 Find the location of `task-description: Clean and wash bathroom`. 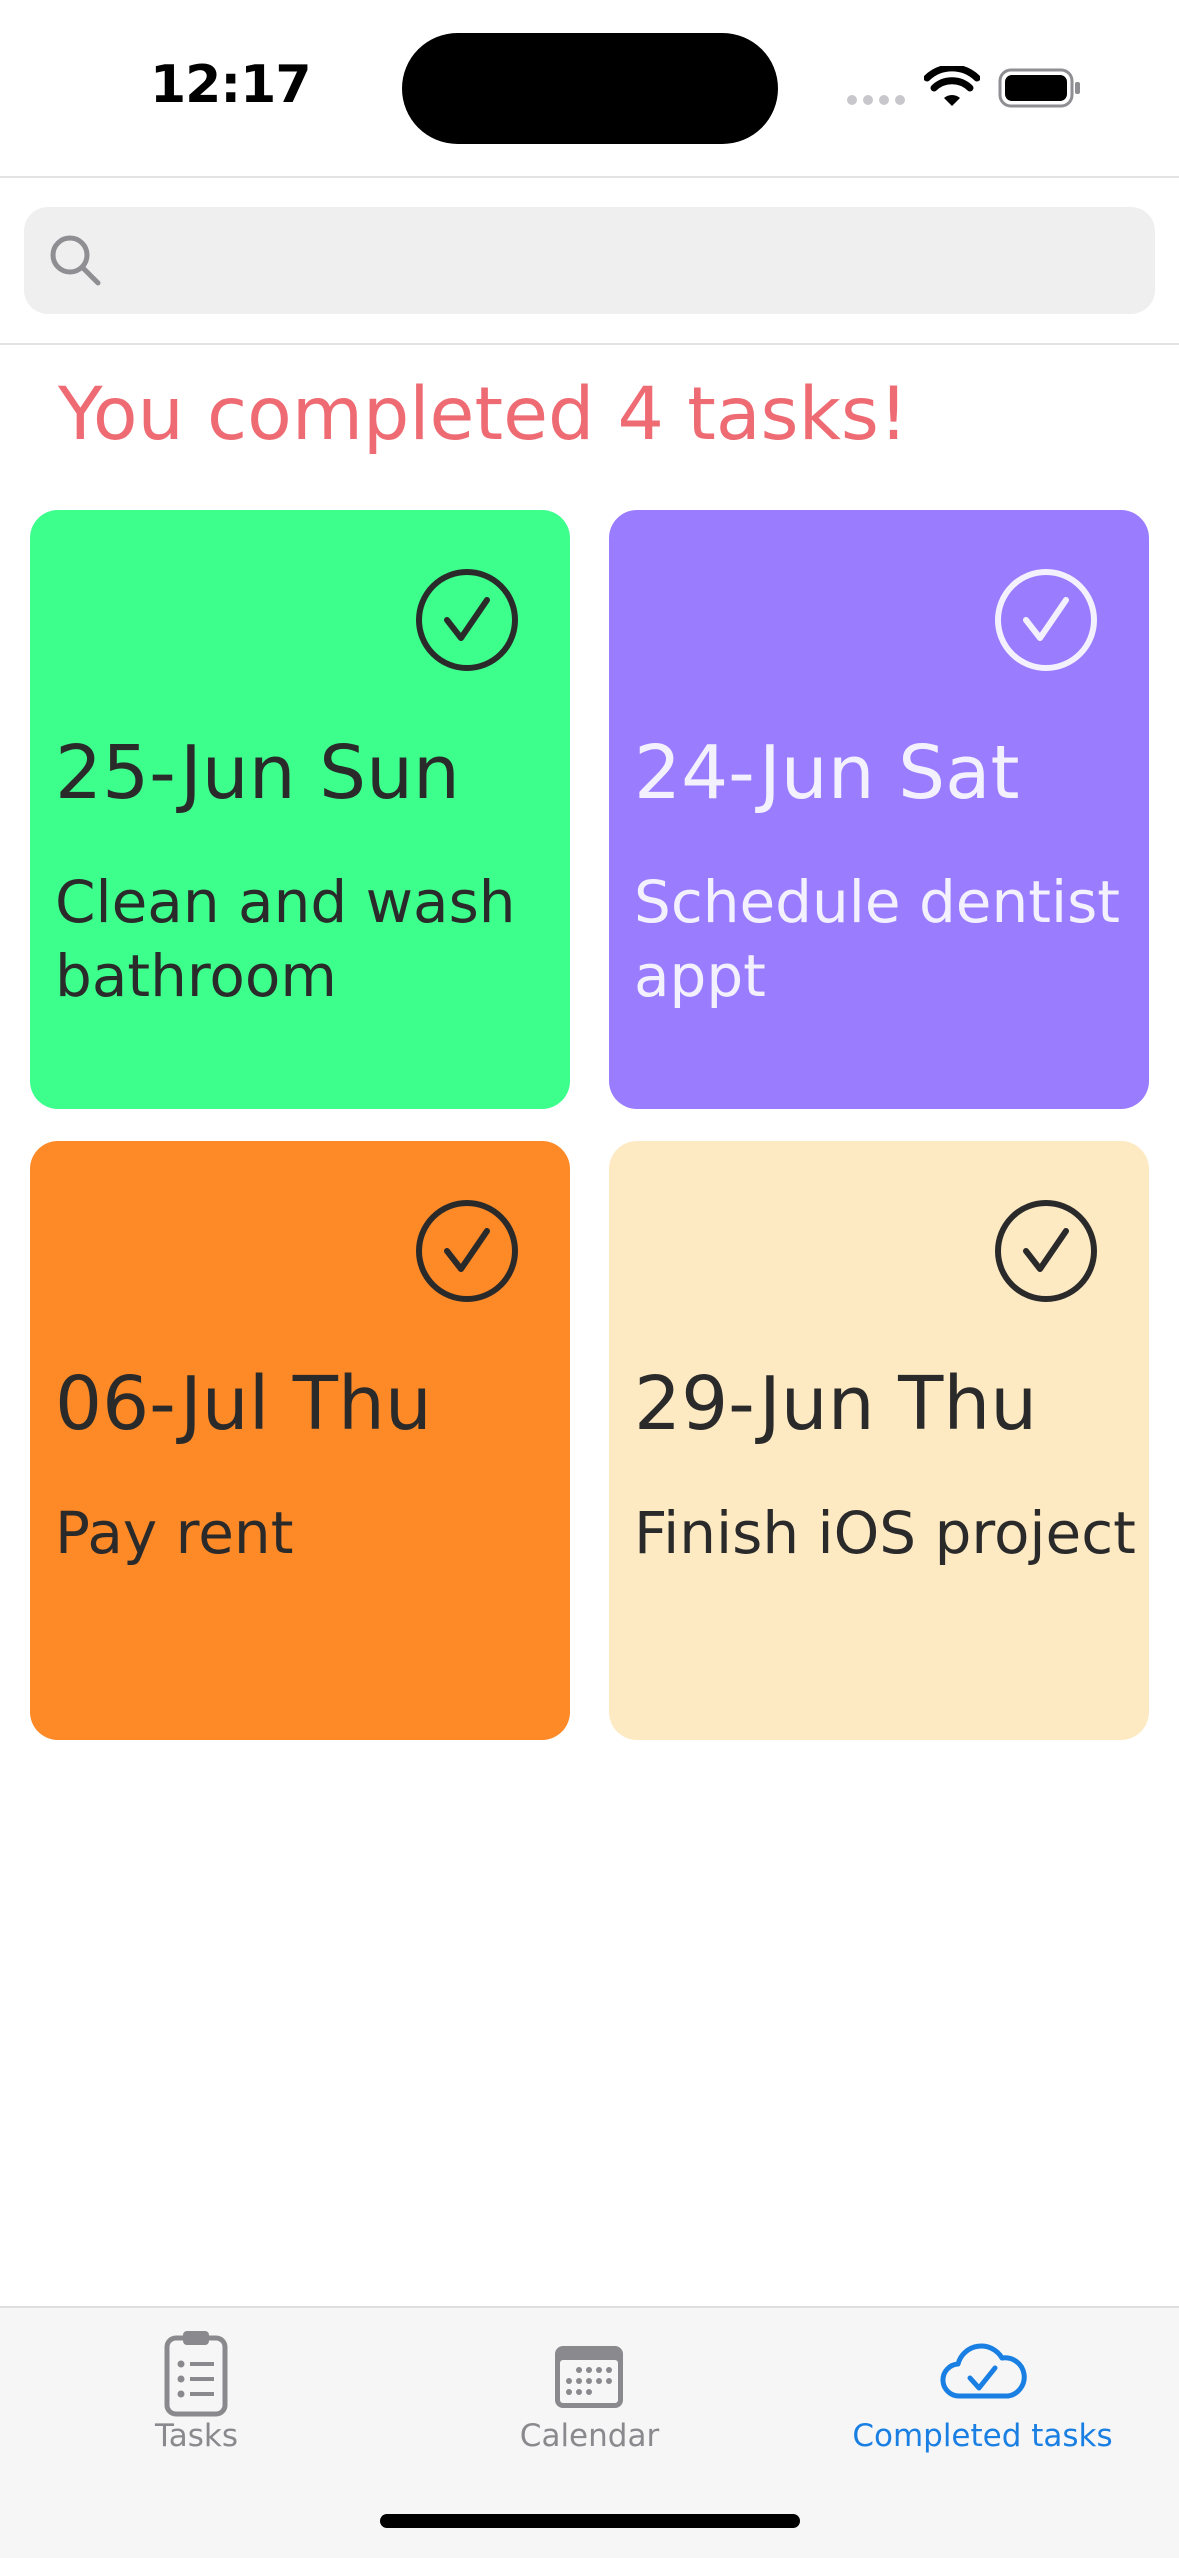

task-description: Clean and wash bathroom is located at coordinates (285, 939).